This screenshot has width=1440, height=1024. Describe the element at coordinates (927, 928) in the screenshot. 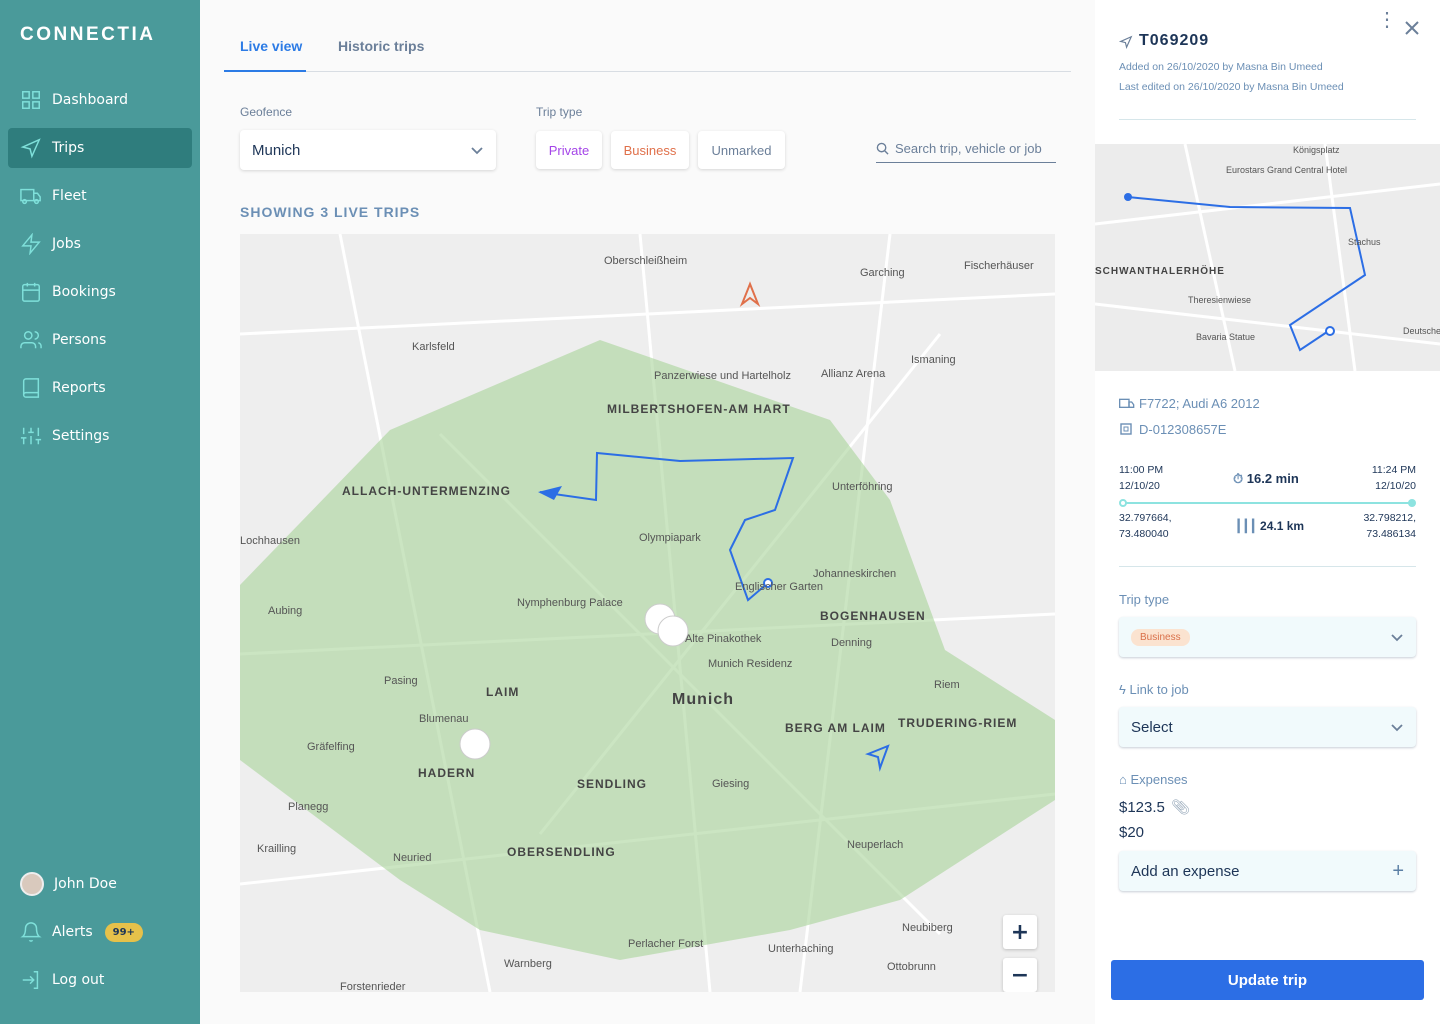

I see `map-label: Neubiberg` at that location.